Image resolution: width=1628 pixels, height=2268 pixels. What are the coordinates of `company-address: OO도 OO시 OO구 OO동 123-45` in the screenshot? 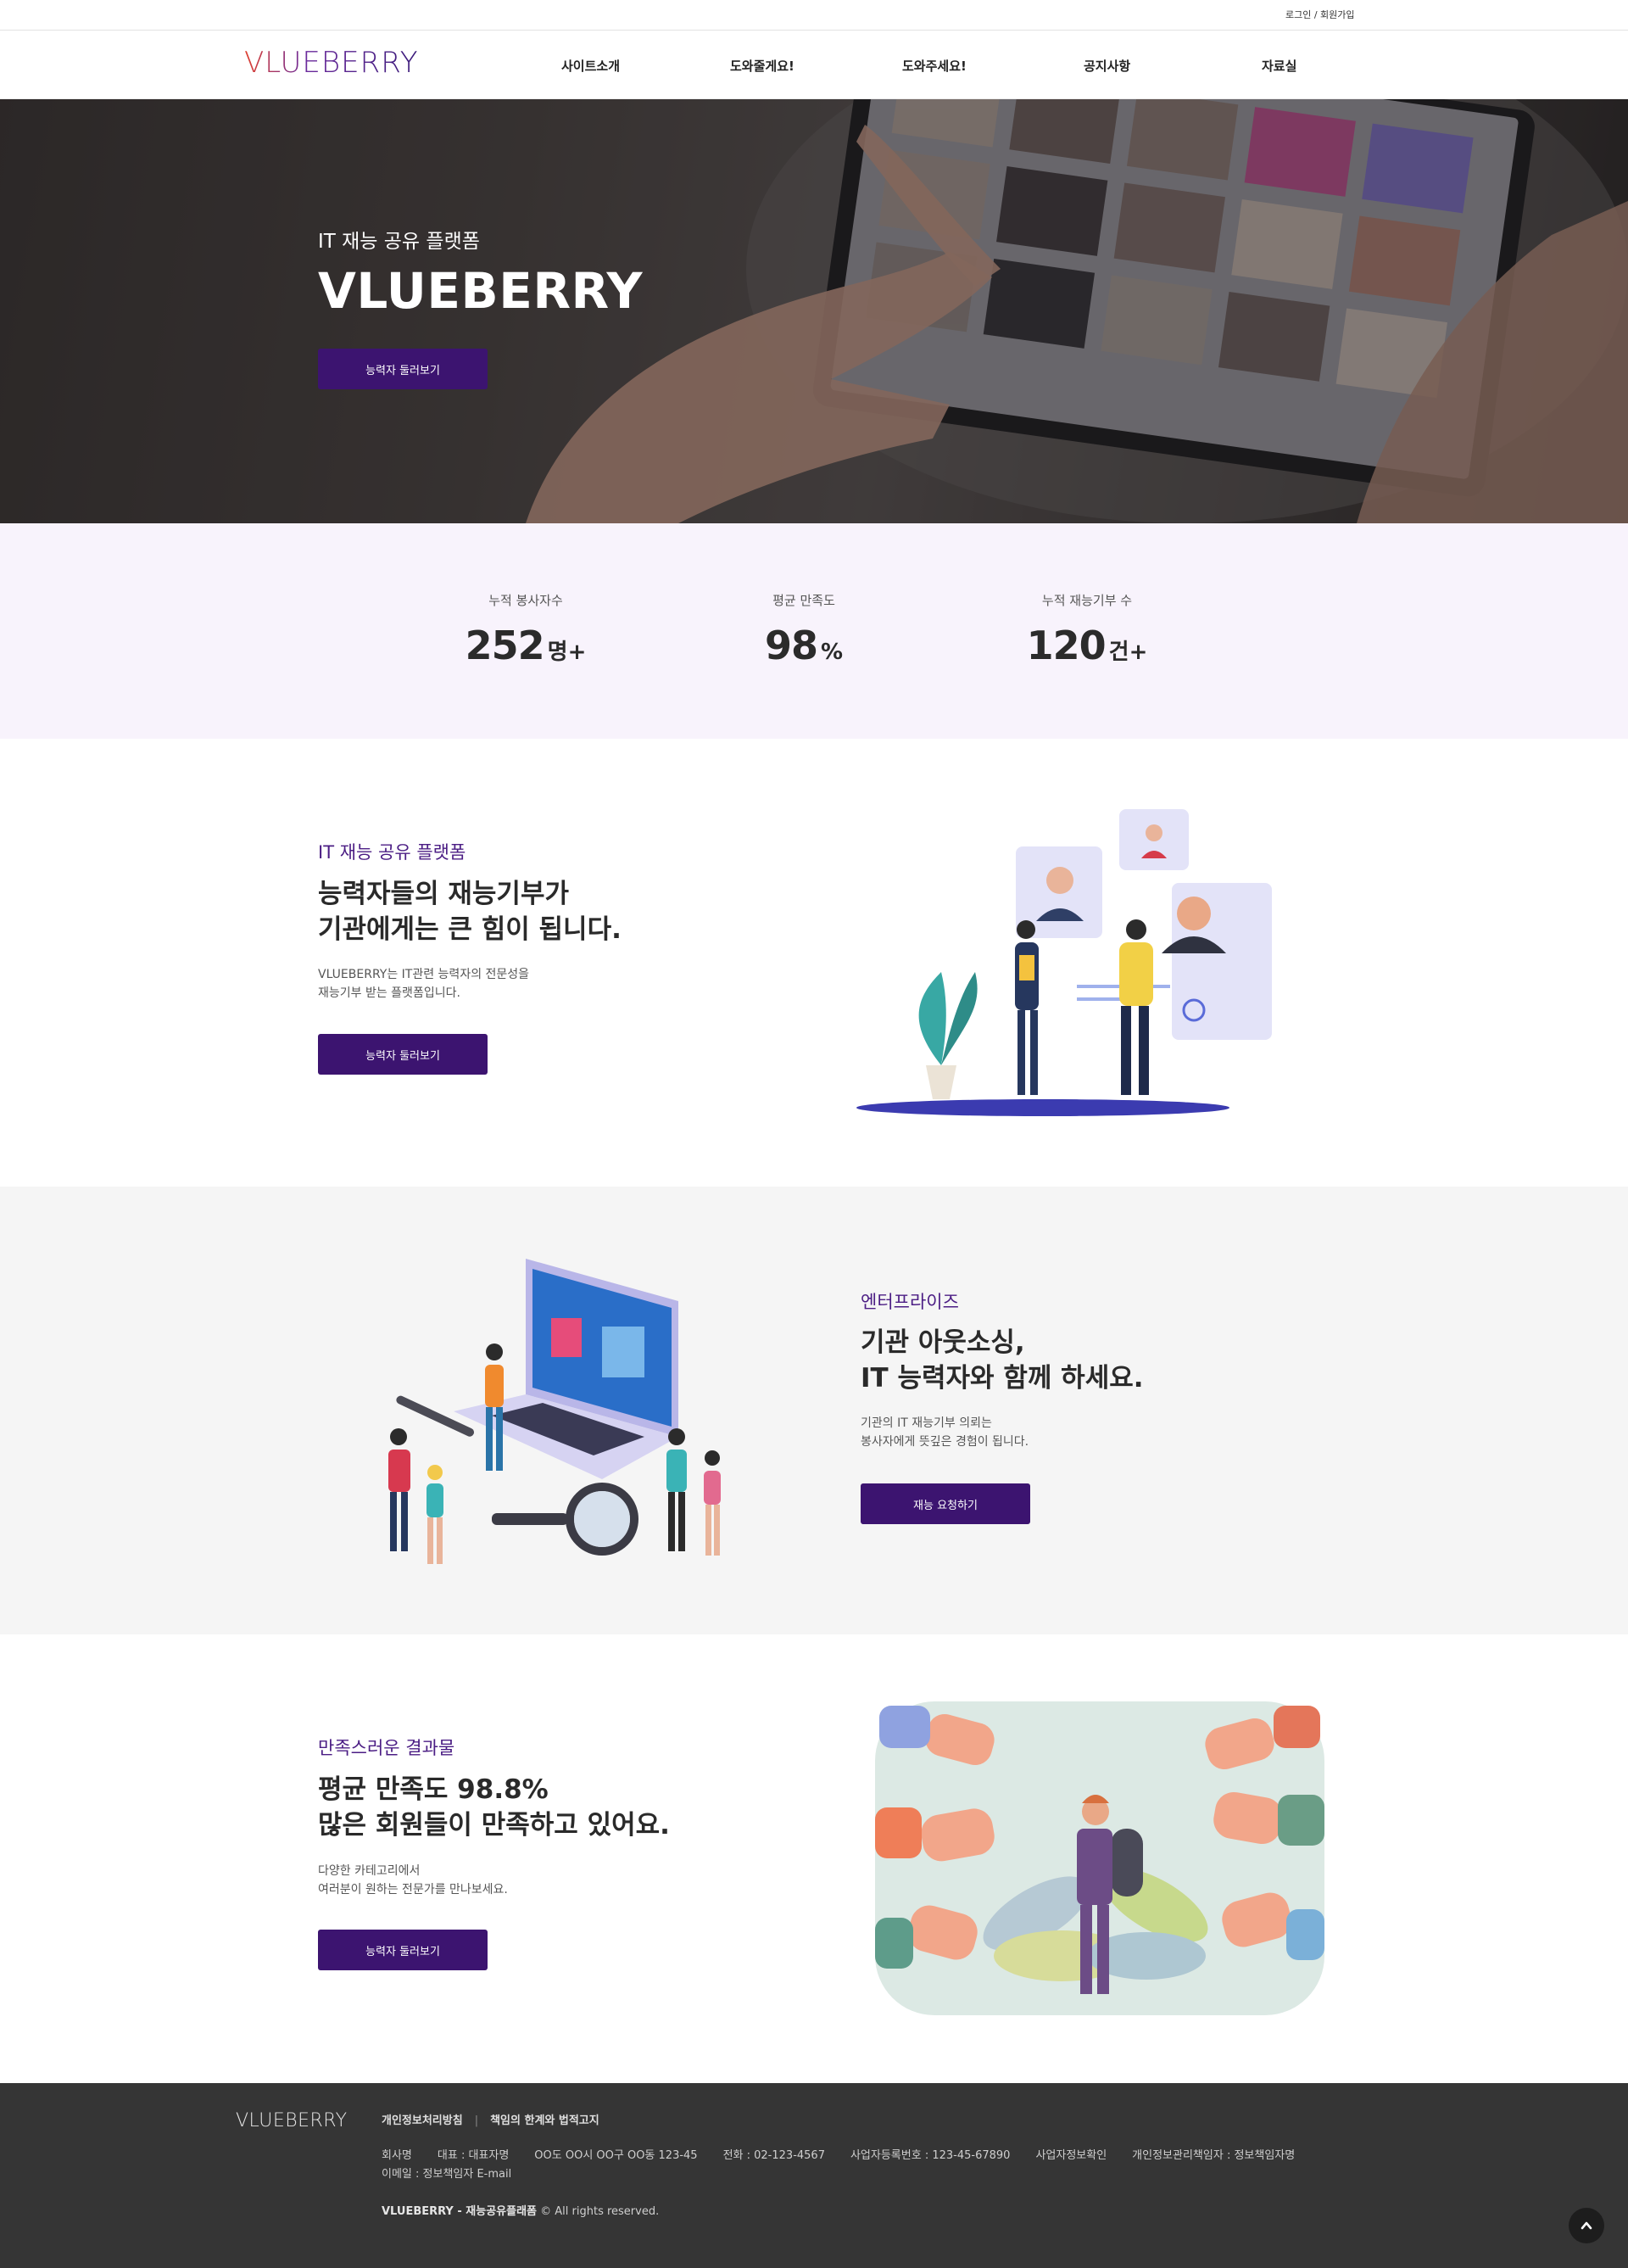 It's located at (616, 2155).